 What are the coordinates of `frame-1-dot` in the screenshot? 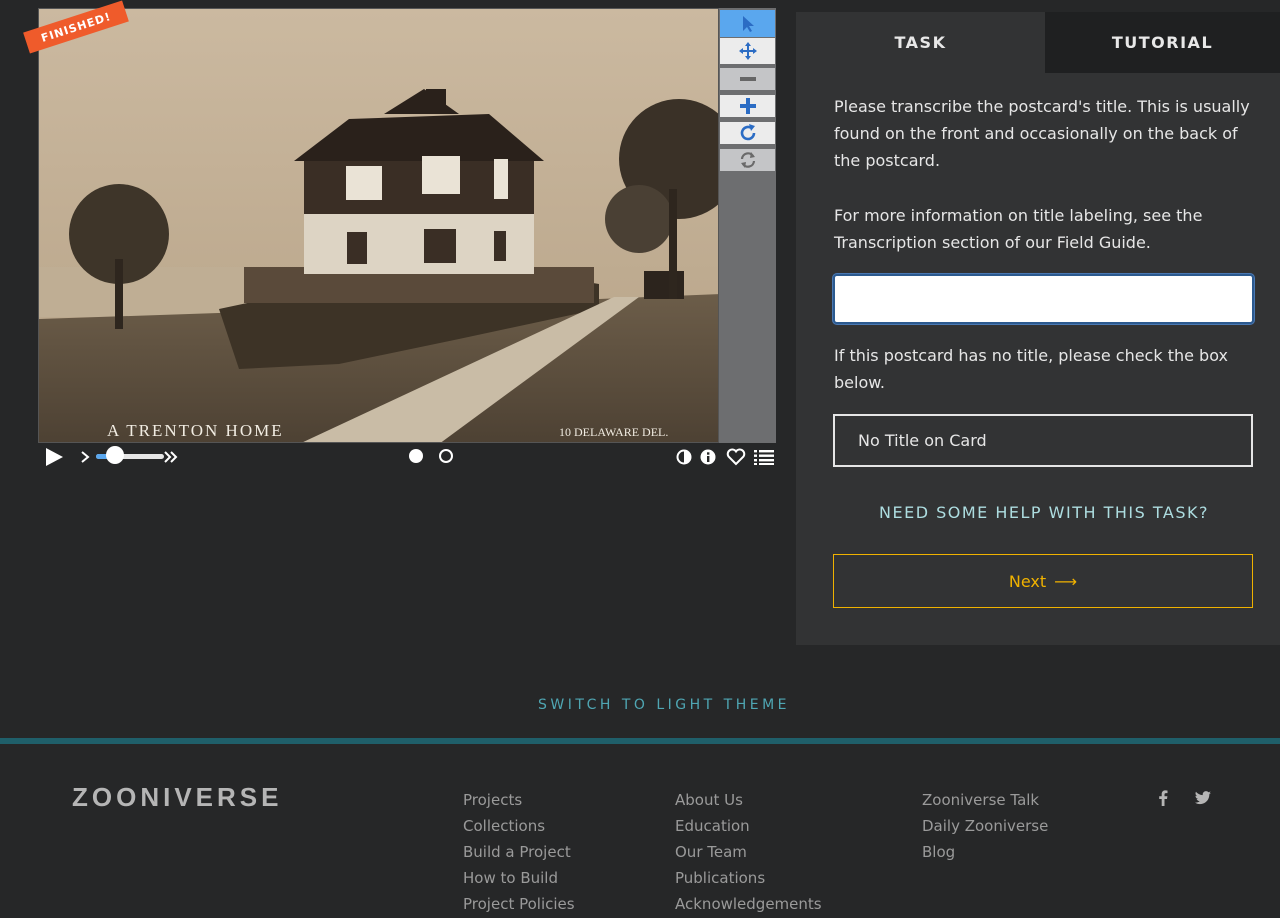 It's located at (416, 456).